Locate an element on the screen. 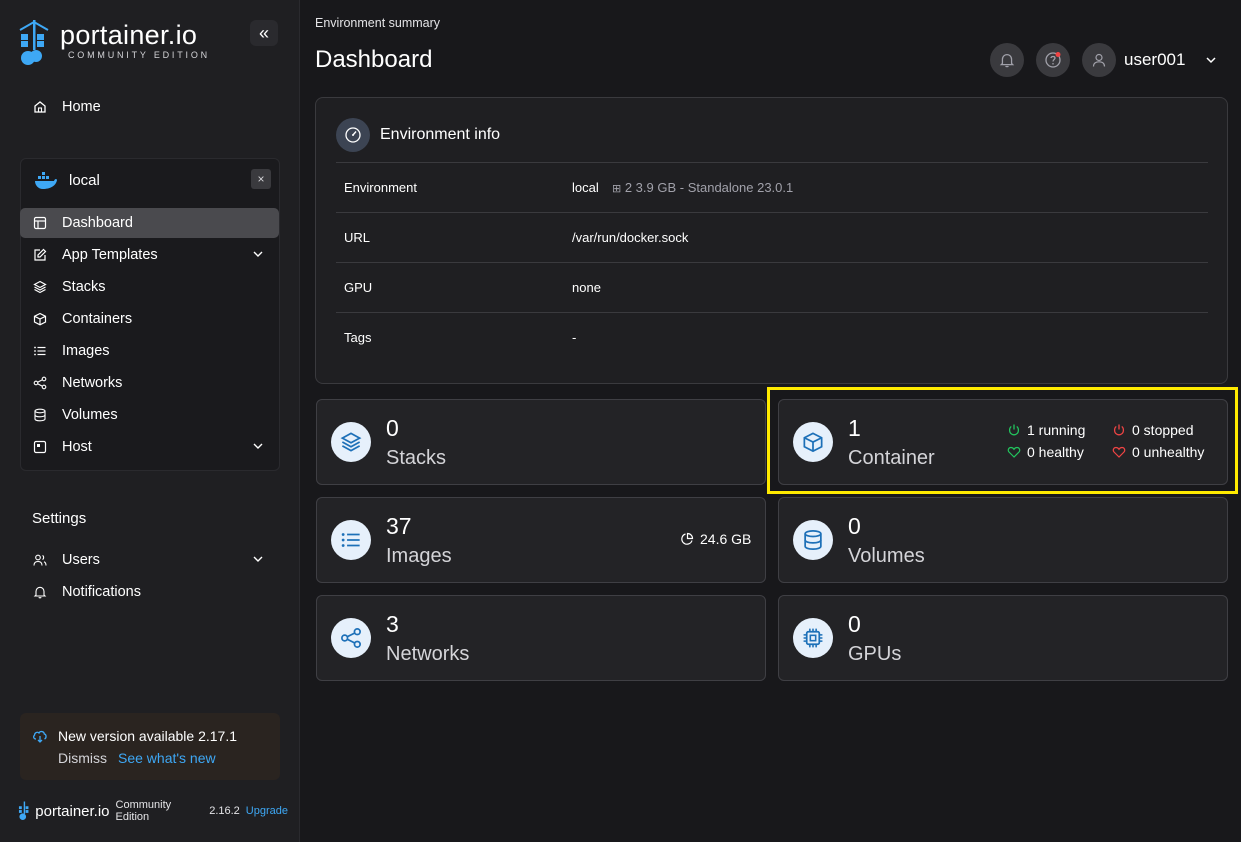 The image size is (1241, 842). help-button is located at coordinates (1053, 60).